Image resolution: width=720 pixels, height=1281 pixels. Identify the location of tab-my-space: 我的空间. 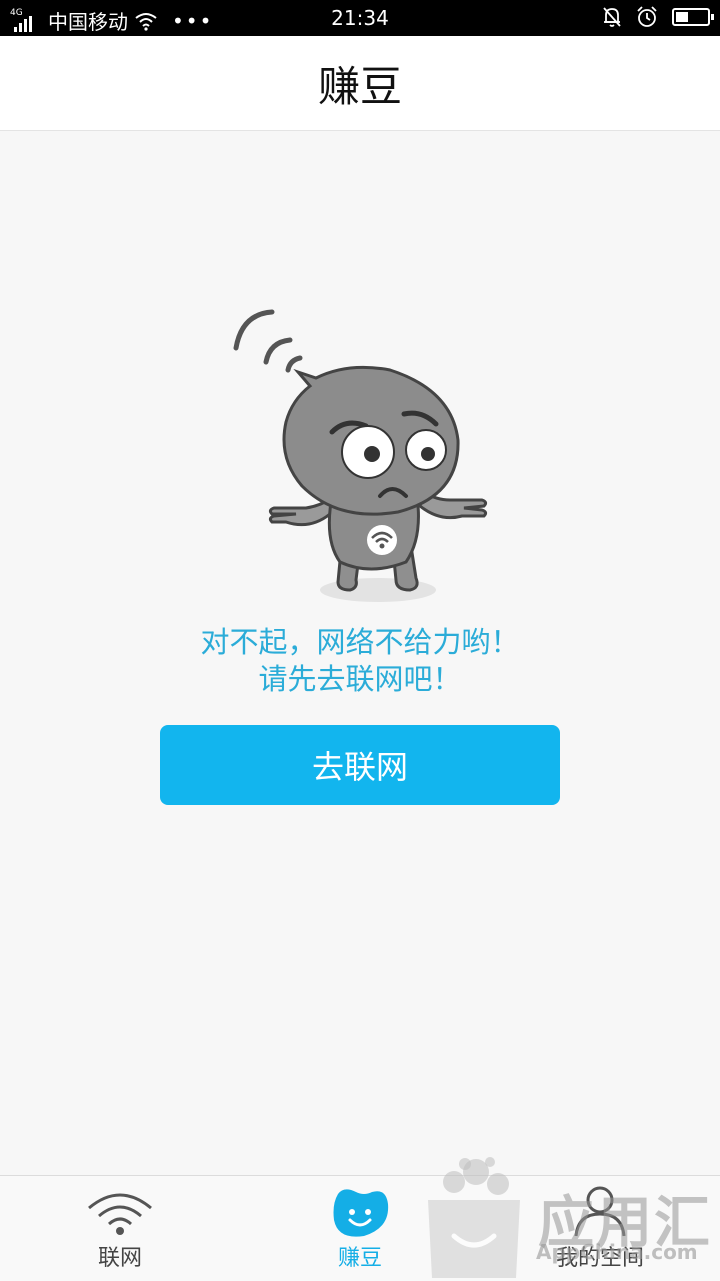
(600, 1228).